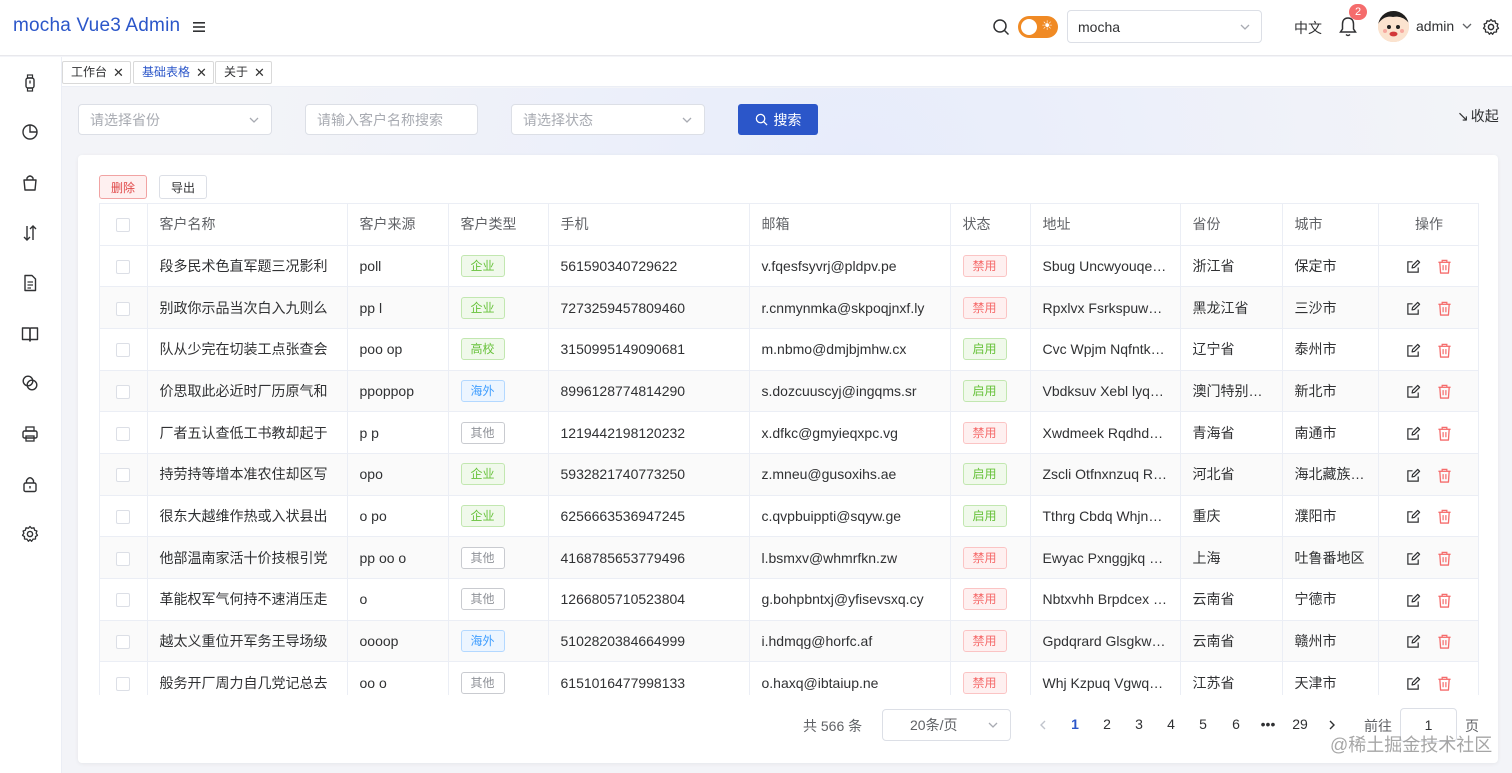 The width and height of the screenshot is (1512, 773). Describe the element at coordinates (850, 266) in the screenshot. I see `email-cell: v.fqesfsyvrj@pldpv.pe` at that location.